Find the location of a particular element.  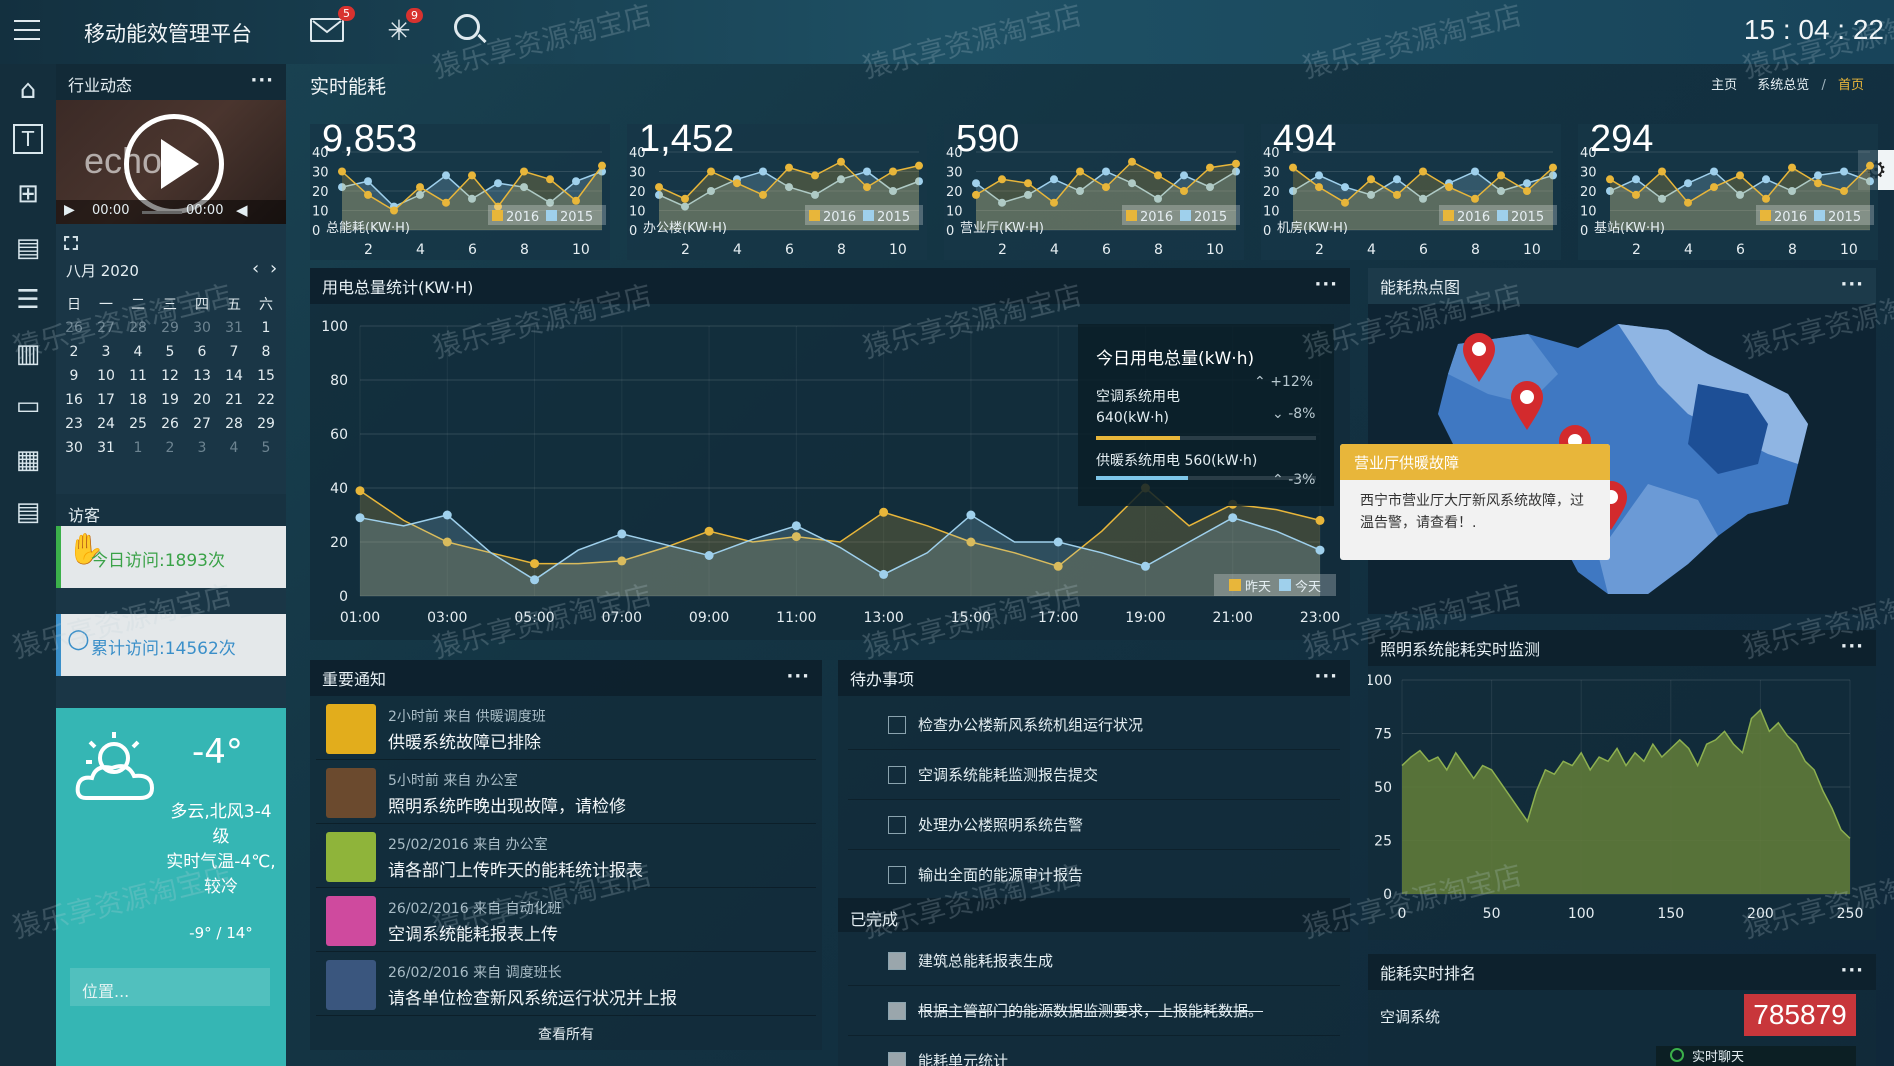

grid-icon: ⊞ is located at coordinates (28, 194).